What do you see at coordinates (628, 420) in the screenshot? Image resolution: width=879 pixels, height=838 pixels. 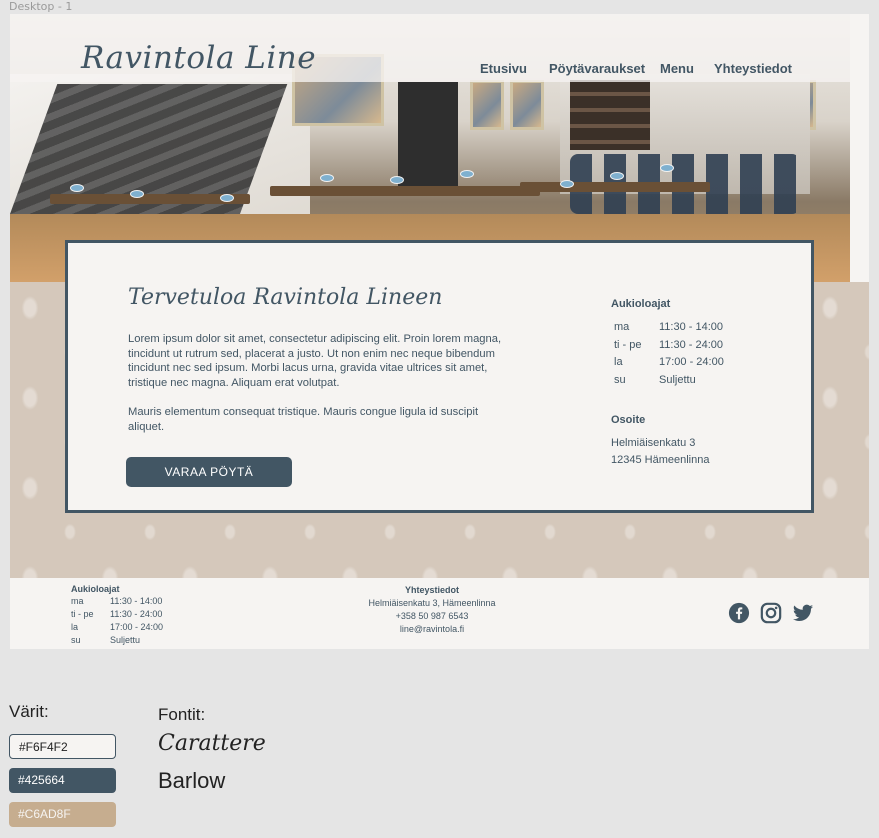 I see `address-title: Osoite` at bounding box center [628, 420].